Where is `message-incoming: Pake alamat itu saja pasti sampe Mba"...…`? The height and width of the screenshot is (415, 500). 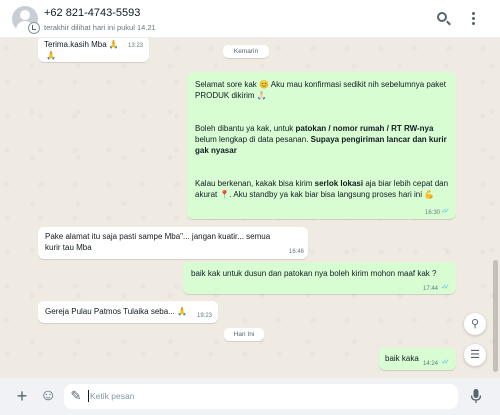
message-incoming: Pake alamat itu saja pasti sampe Mba"...… is located at coordinates (173, 243).